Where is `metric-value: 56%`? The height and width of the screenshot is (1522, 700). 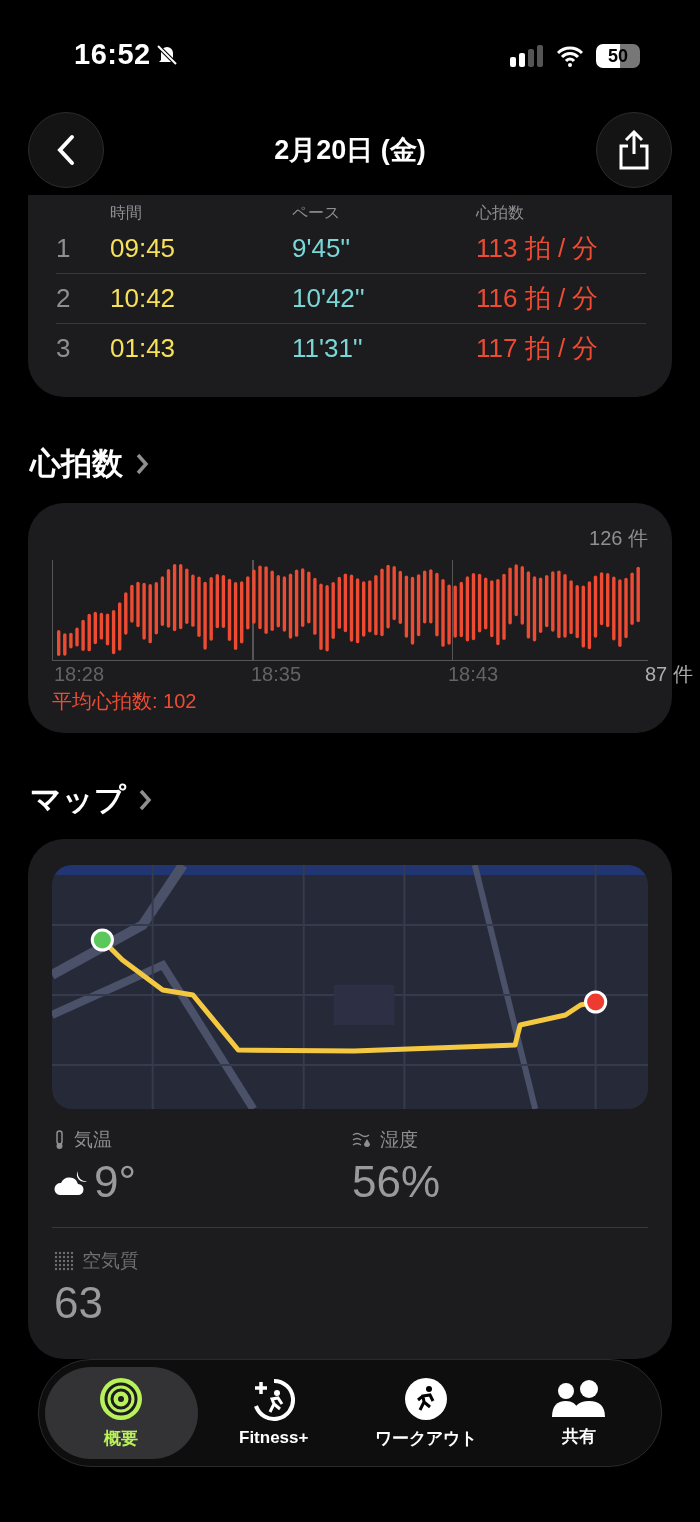 metric-value: 56% is located at coordinates (396, 1182).